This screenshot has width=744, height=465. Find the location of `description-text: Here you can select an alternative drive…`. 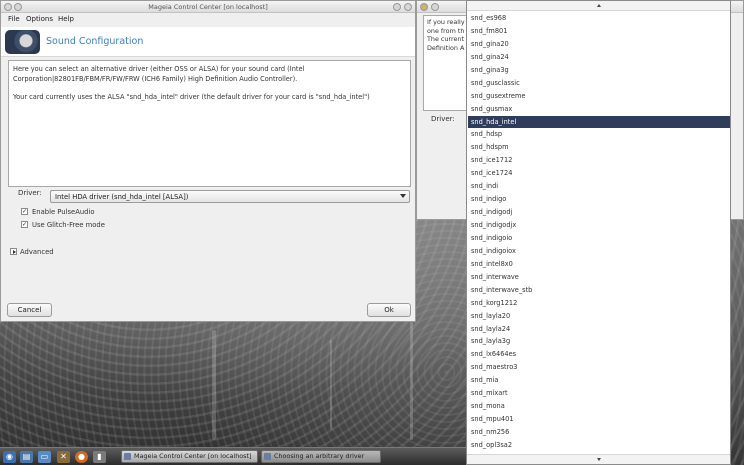

description-text: Here you can select an alternative drive… is located at coordinates (209, 123).